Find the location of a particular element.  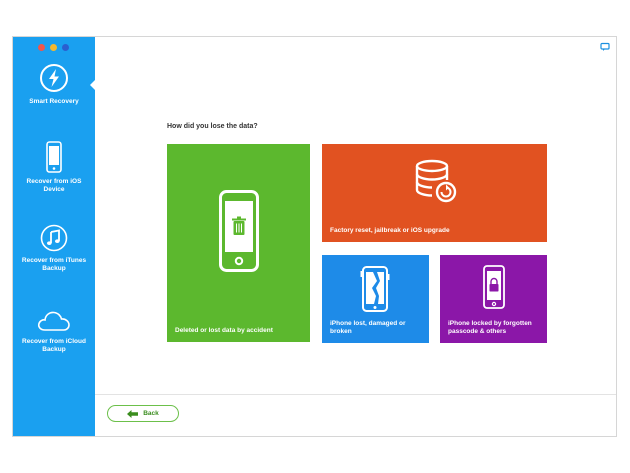

zoom-window-button is located at coordinates (65, 47).